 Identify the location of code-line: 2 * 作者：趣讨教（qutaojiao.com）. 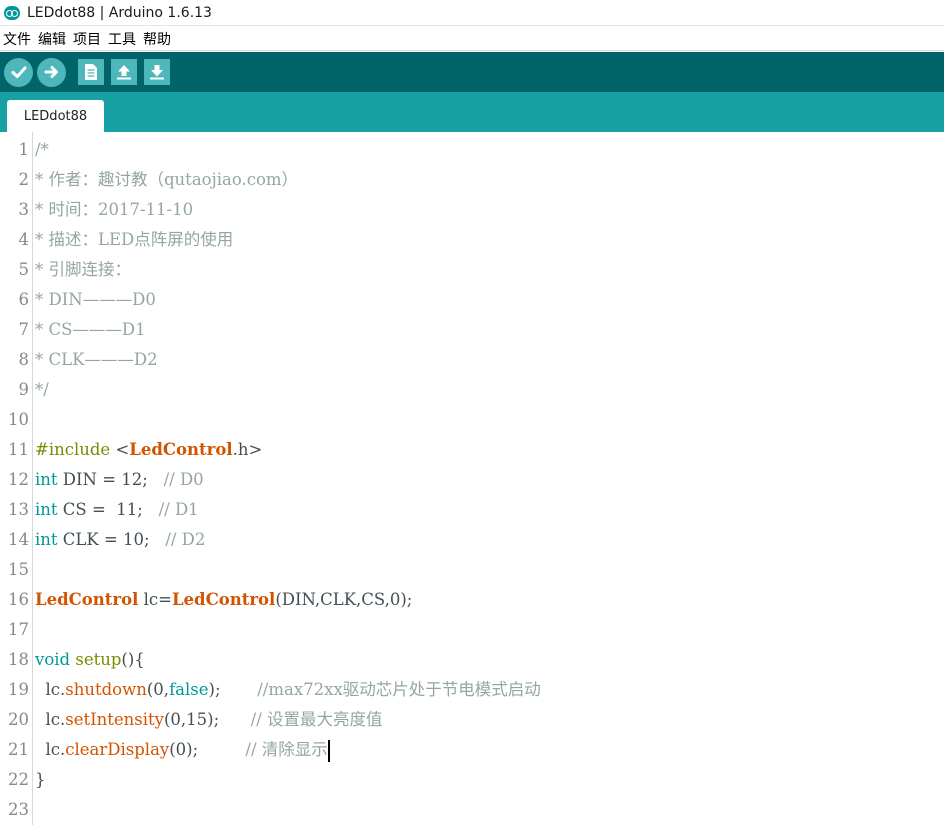
(472, 180).